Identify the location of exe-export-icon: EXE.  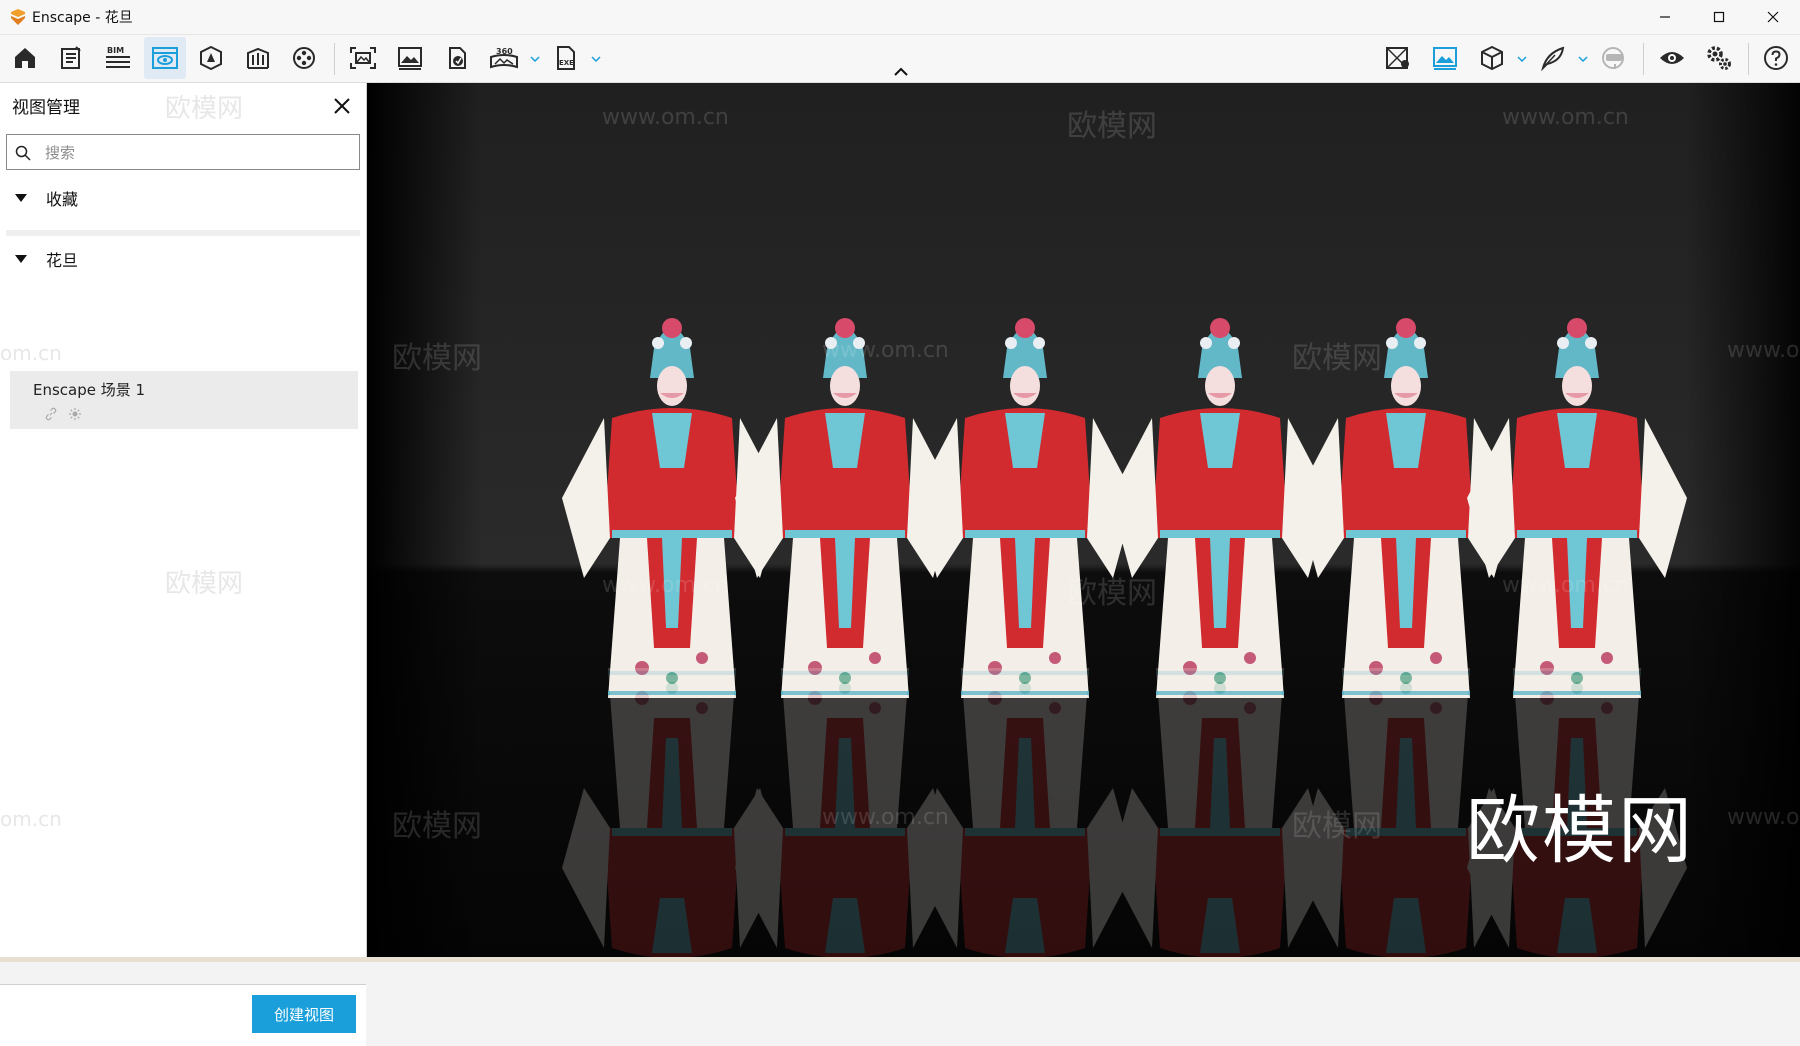
(566, 58).